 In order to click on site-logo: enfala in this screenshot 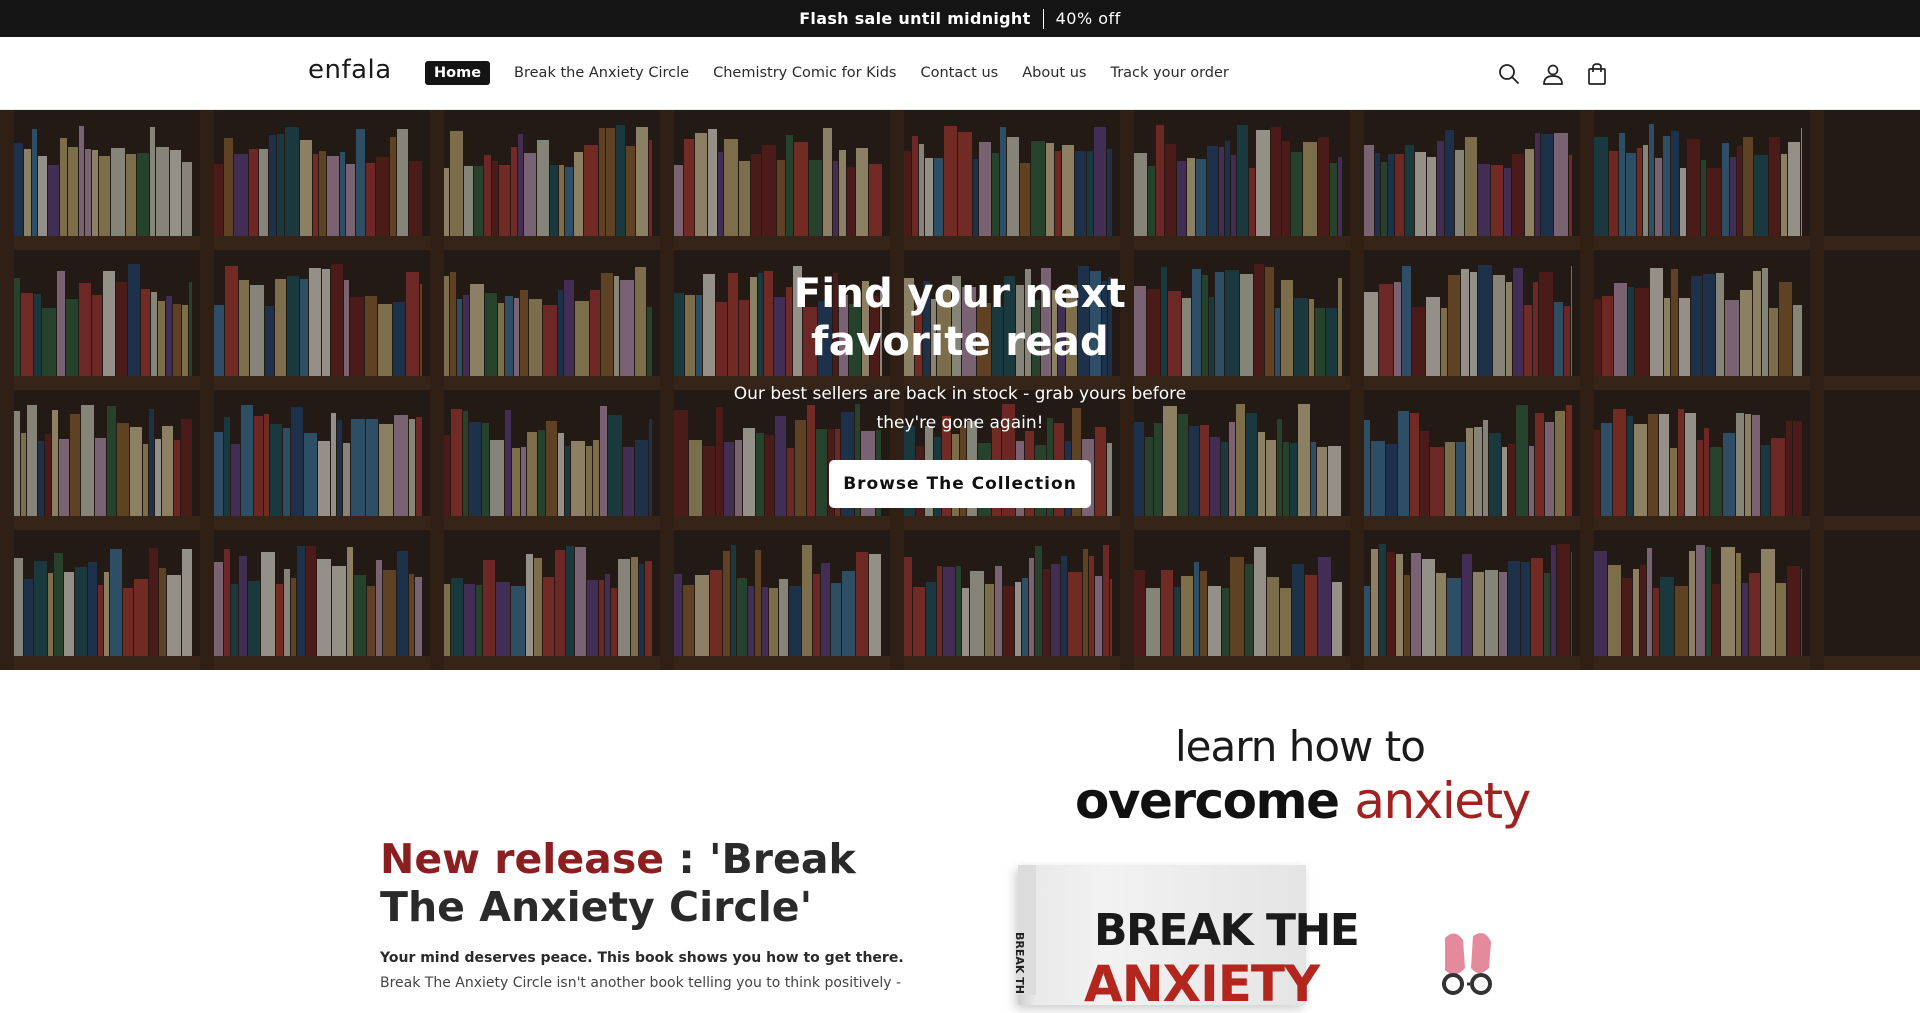, I will do `click(350, 70)`.